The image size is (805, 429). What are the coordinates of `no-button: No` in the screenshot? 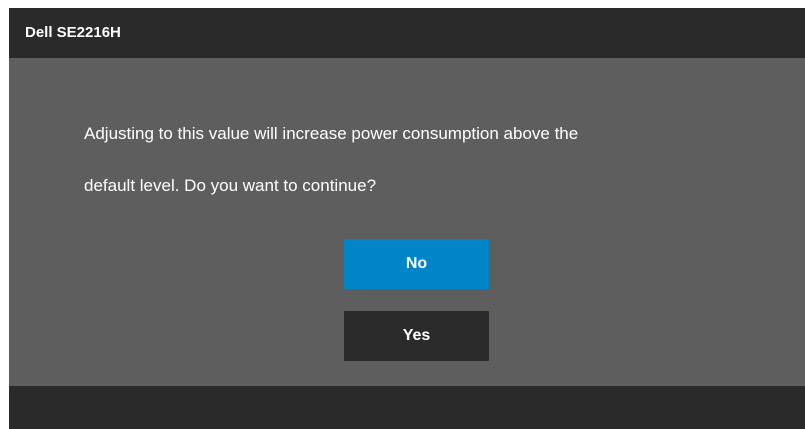 It's located at (416, 264).